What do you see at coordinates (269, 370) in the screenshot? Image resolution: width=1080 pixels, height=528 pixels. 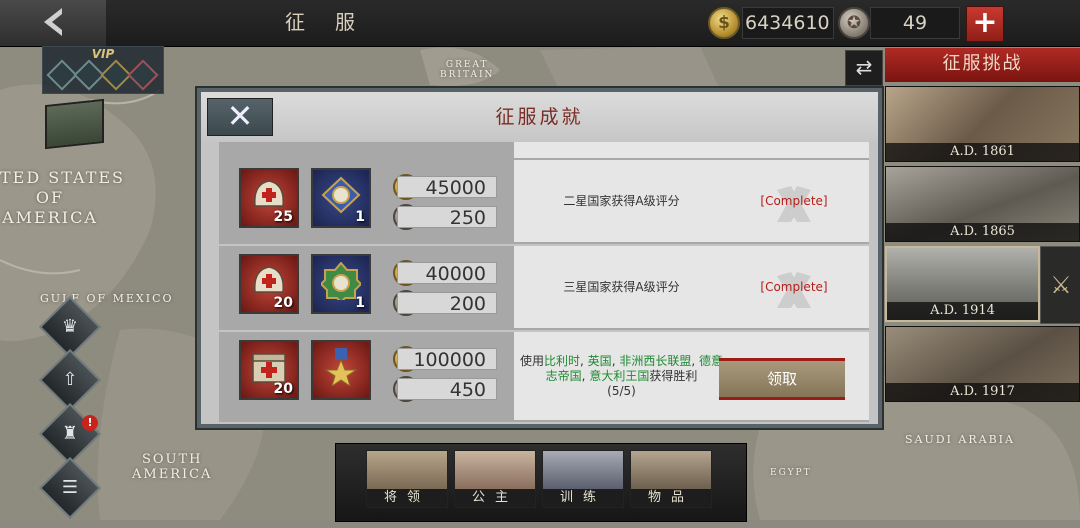 I see `medic-box-item: 20` at bounding box center [269, 370].